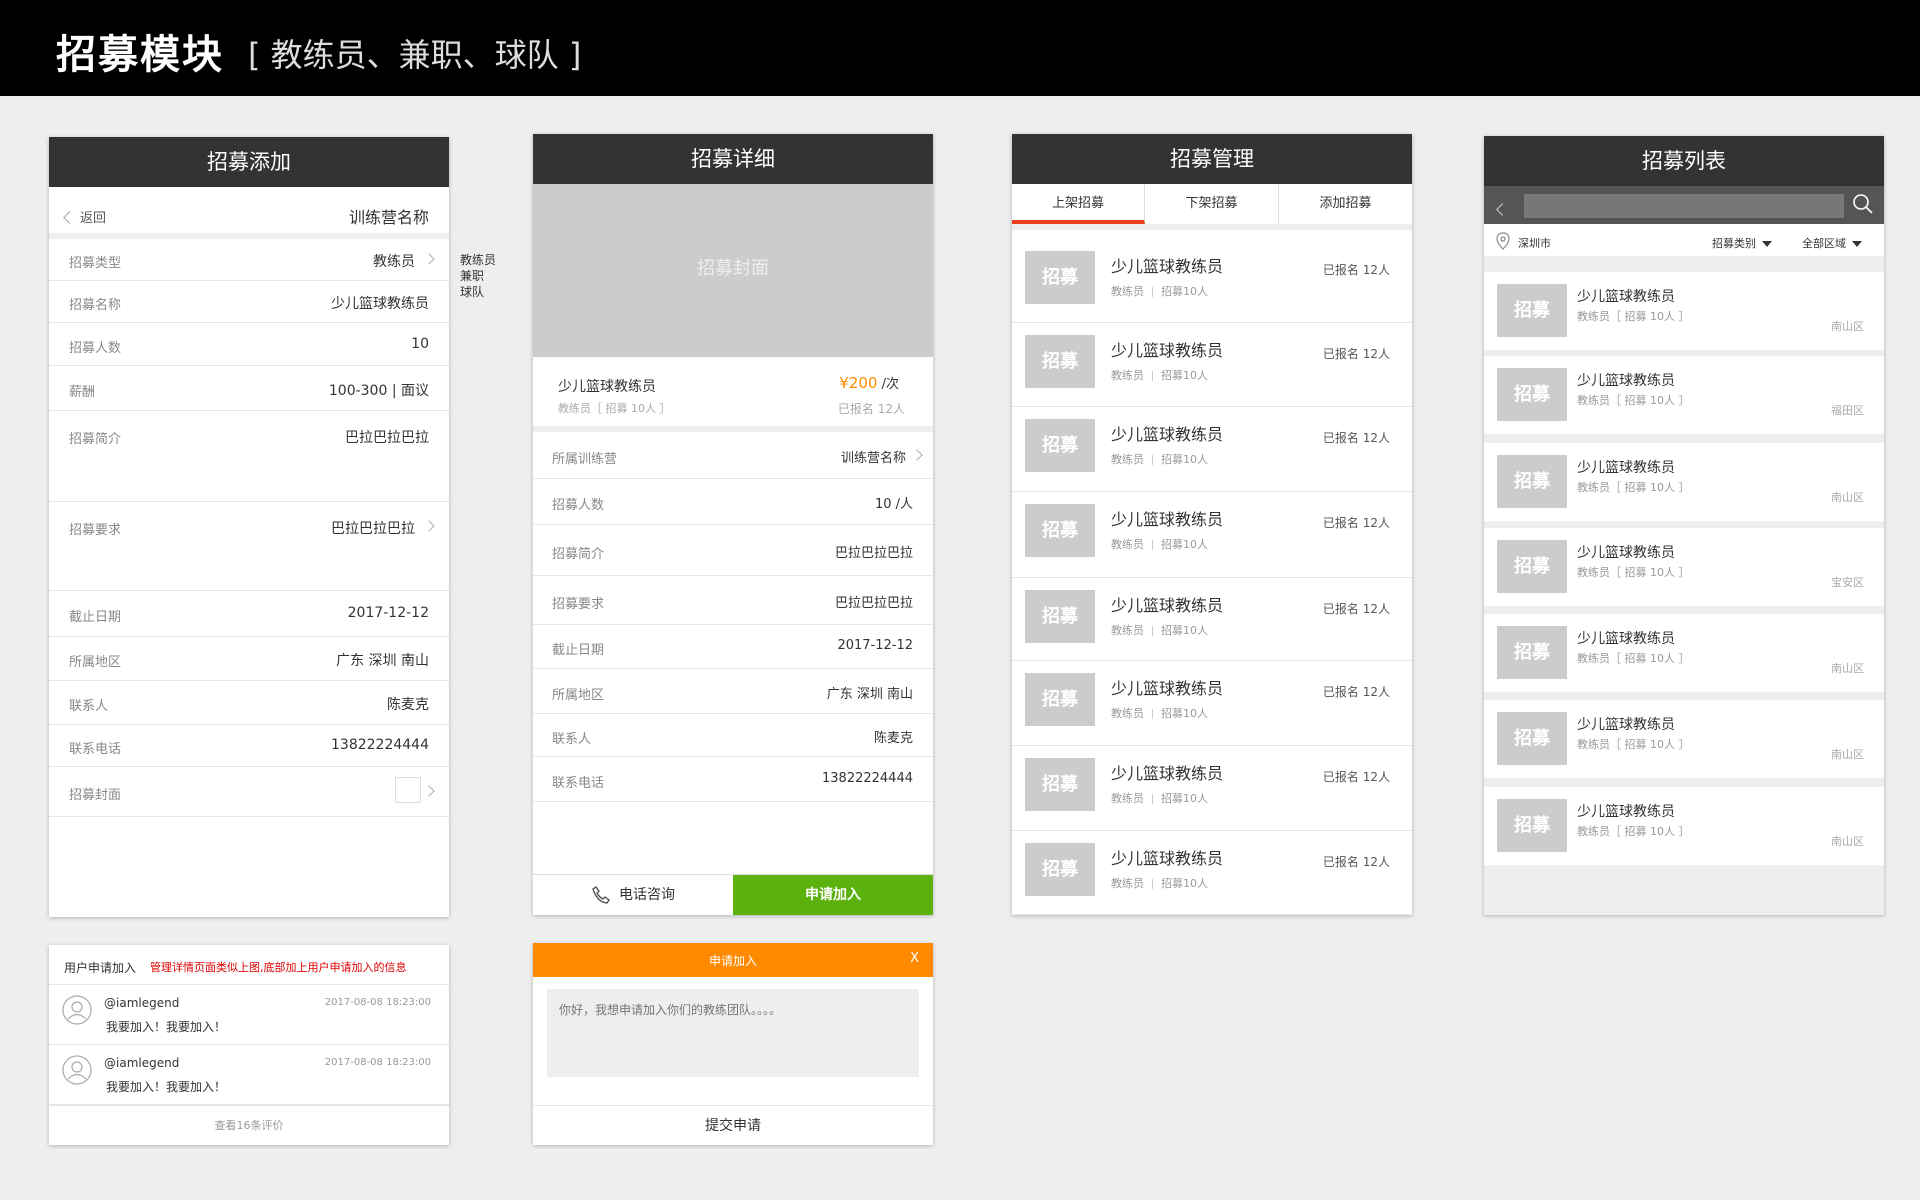  I want to click on tab-online: 上架招募, so click(1078, 204).